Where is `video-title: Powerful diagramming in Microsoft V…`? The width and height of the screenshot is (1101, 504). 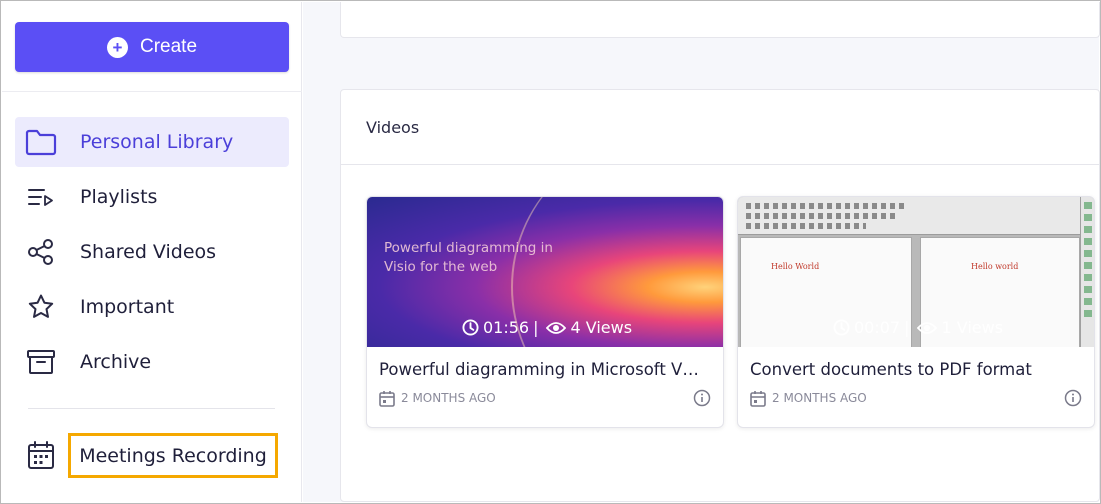 video-title: Powerful diagramming in Microsoft V… is located at coordinates (545, 369).